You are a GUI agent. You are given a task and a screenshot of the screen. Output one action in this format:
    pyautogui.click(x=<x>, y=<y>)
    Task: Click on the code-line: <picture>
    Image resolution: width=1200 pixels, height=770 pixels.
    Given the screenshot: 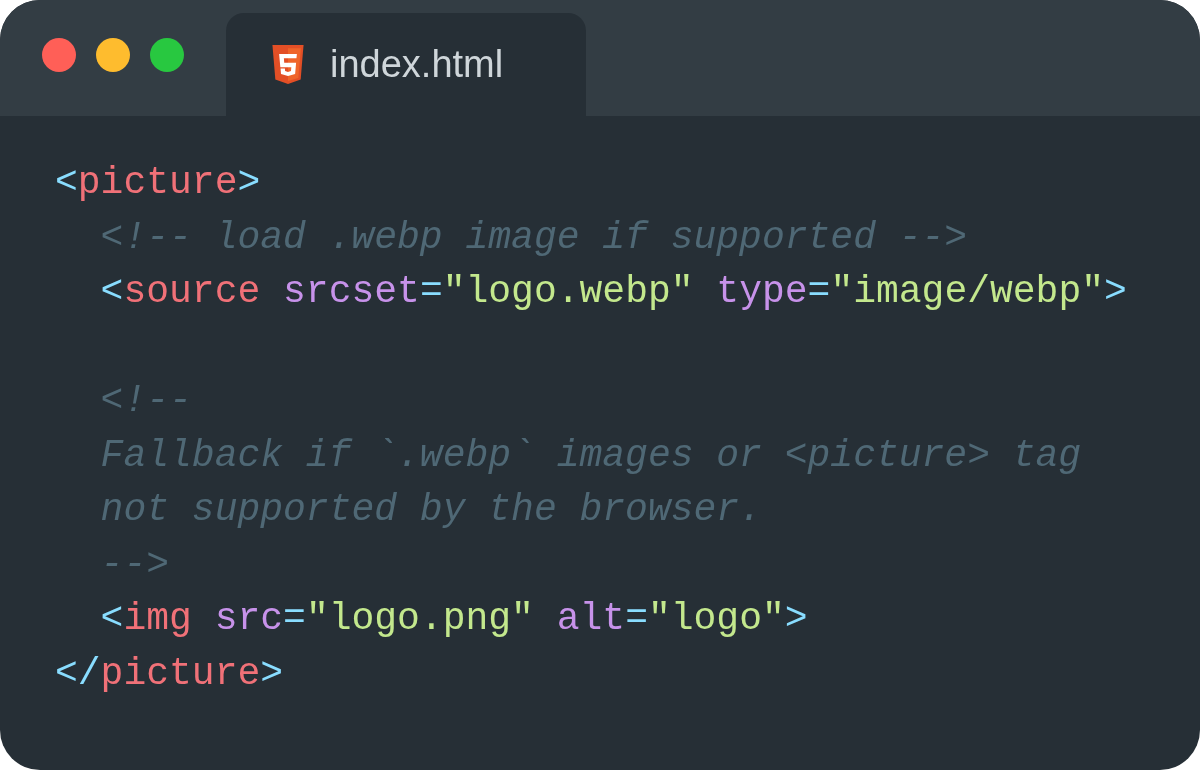 What is the action you would take?
    pyautogui.click(x=158, y=183)
    